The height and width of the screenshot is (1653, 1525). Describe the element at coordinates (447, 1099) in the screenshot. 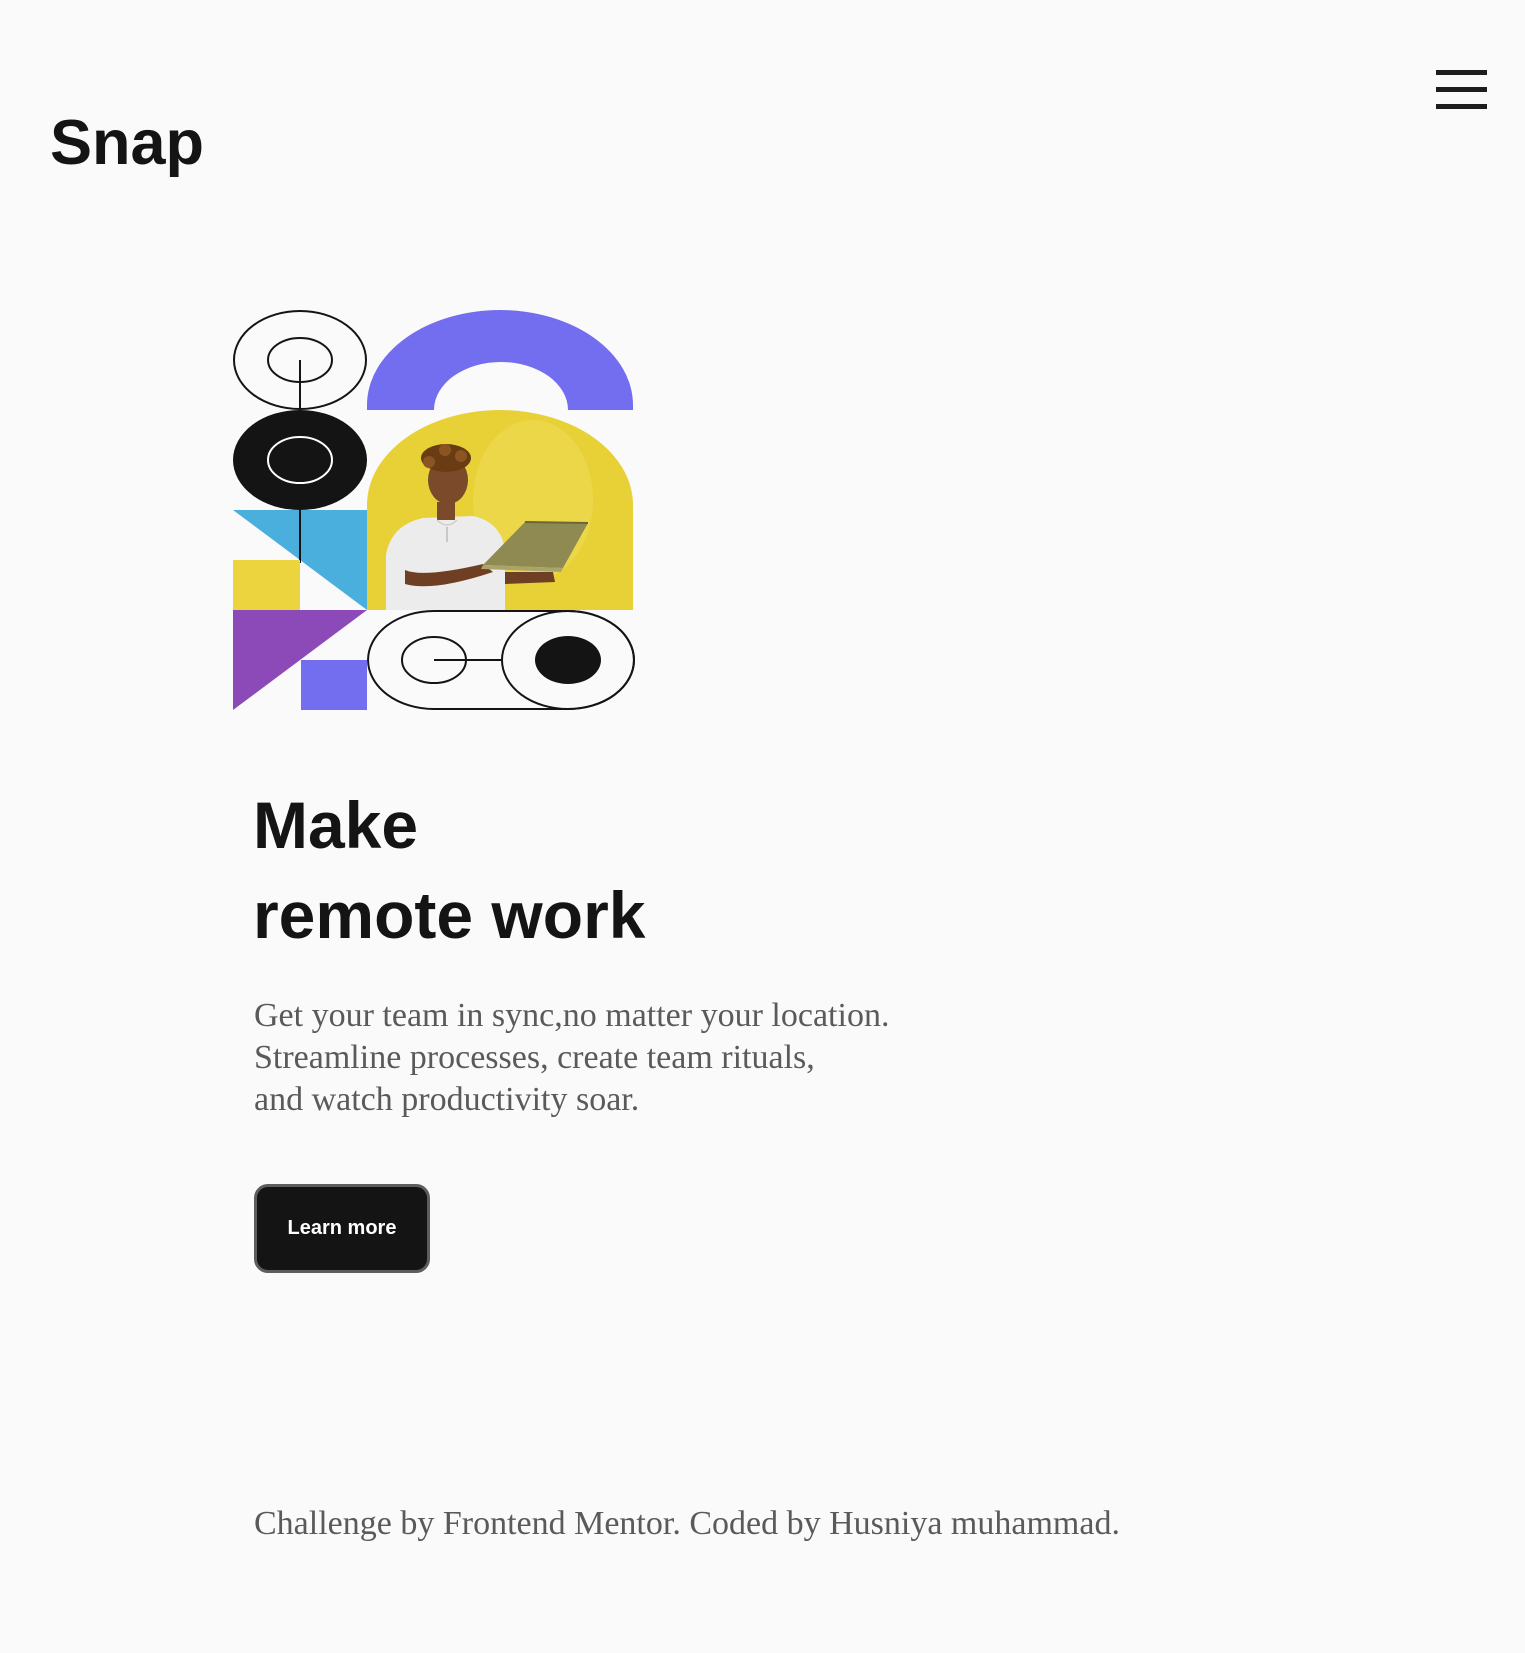

I see `description-line: and watch productivity soar.` at that location.